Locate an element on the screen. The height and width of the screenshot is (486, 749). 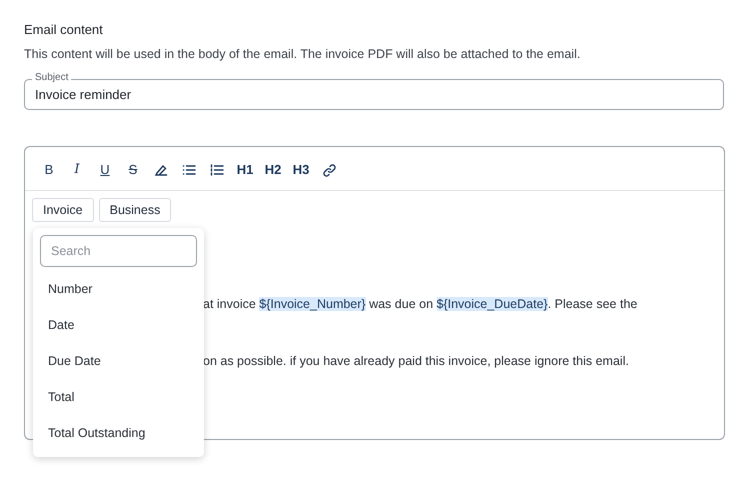
dropdown-item: Total is located at coordinates (118, 397).